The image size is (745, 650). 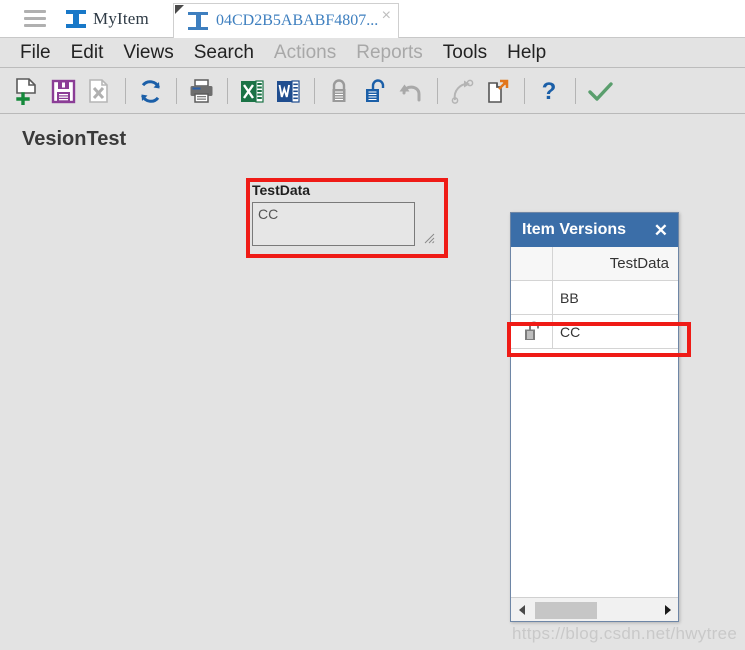 I want to click on word-export-icon, so click(x=288, y=91).